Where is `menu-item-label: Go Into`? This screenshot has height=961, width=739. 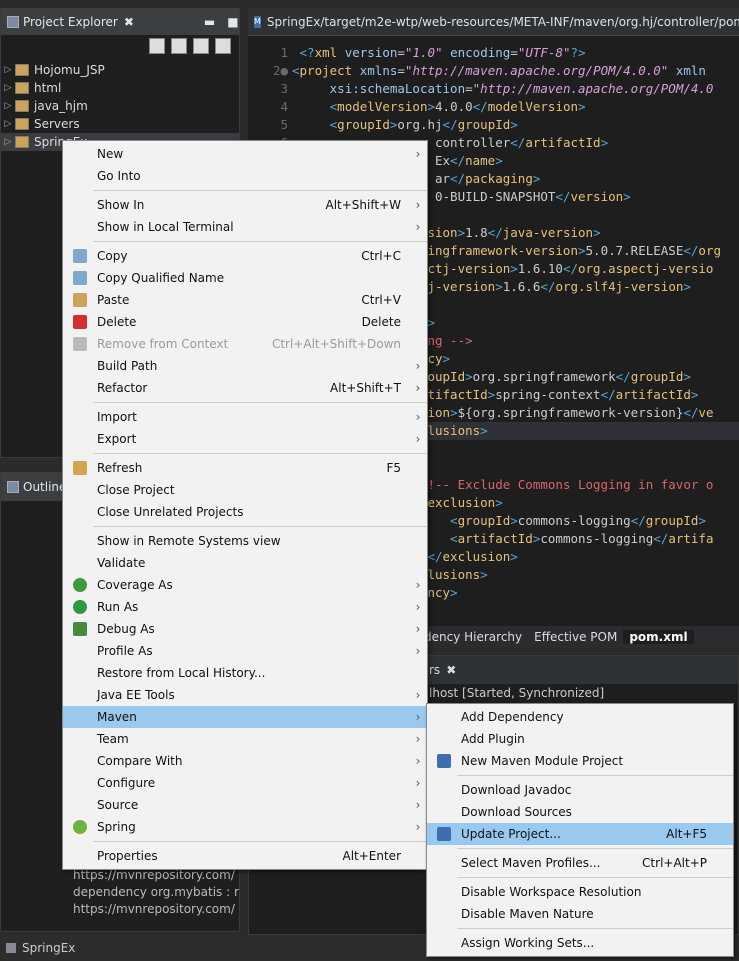
menu-item-label: Go Into is located at coordinates (119, 176).